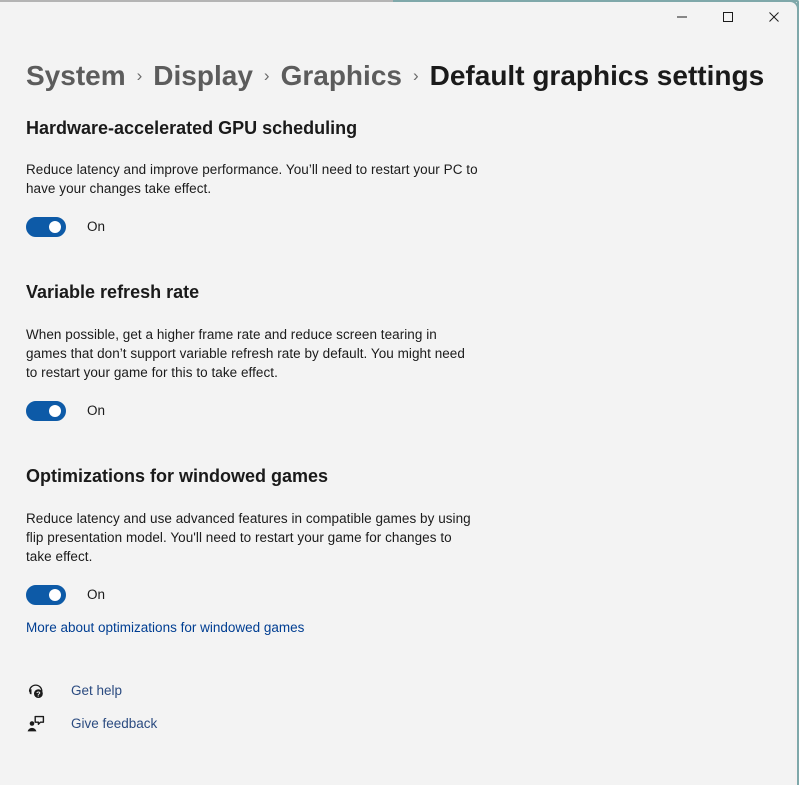  What do you see at coordinates (341, 76) in the screenshot?
I see `breadcrumb-item-graphics: Graphics` at bounding box center [341, 76].